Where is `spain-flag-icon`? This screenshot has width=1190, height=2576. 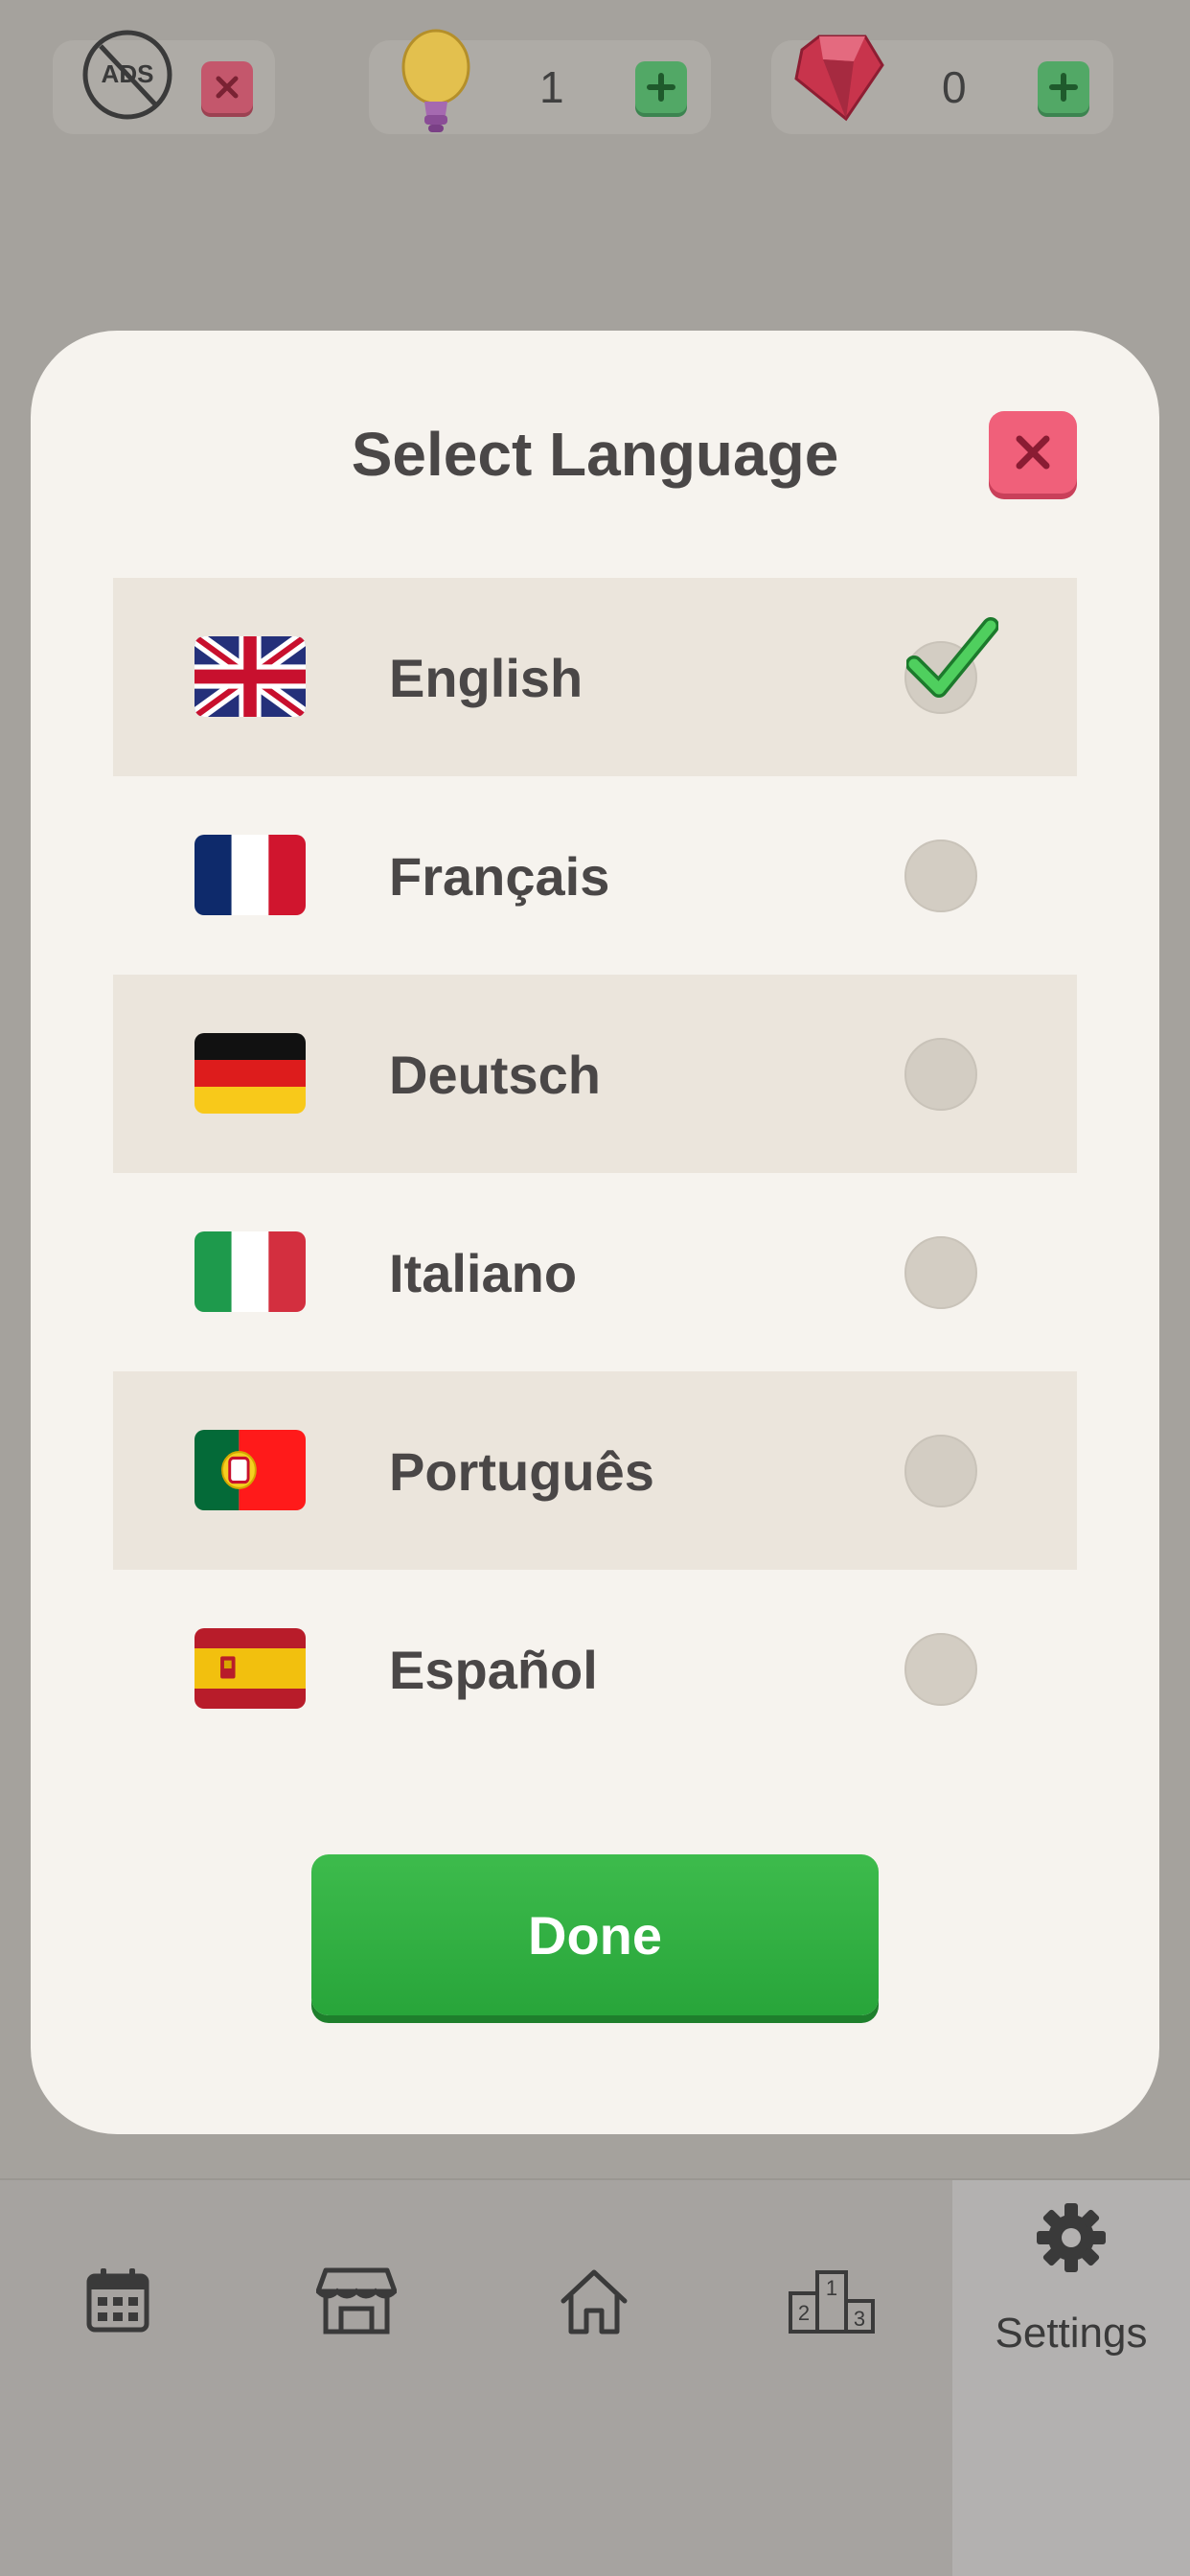 spain-flag-icon is located at coordinates (250, 1668).